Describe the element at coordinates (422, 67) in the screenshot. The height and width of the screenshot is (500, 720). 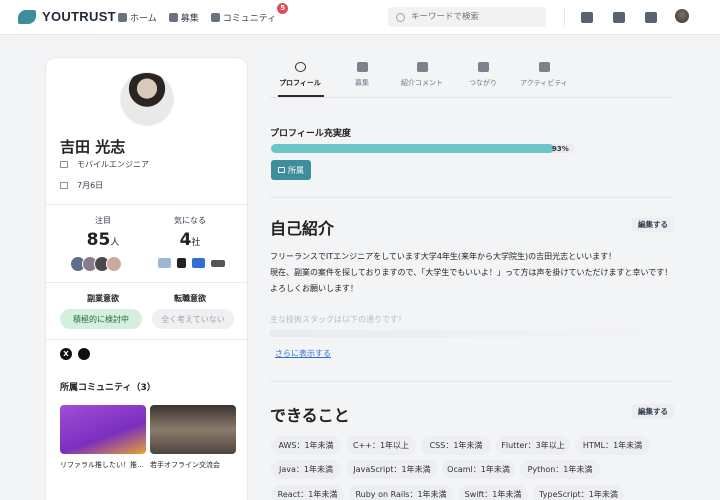
I see `comment-icon` at that location.